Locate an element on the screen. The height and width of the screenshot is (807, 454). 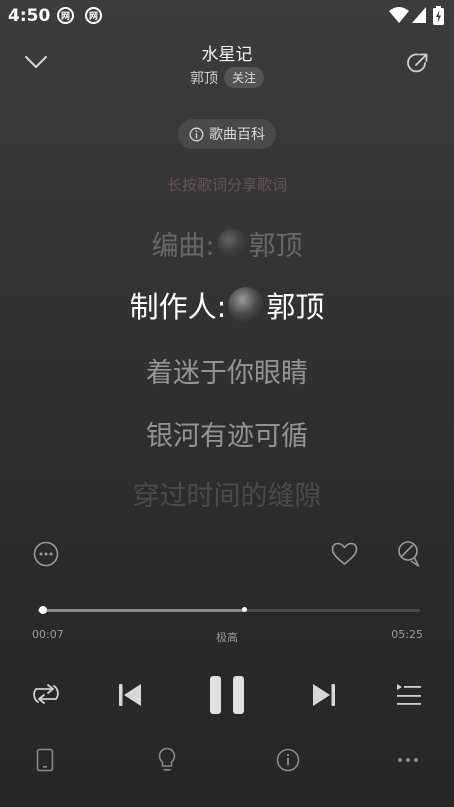
status-time: 4:50 is located at coordinates (29, 16).